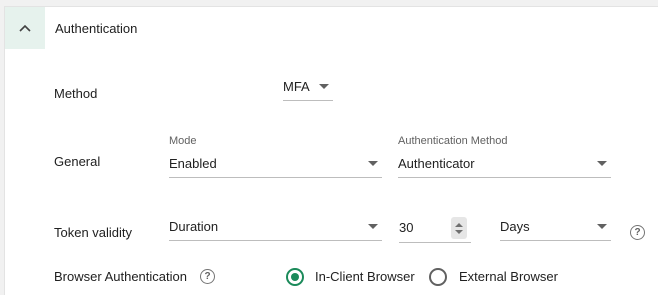  What do you see at coordinates (459, 231) in the screenshot?
I see `decrement-icon` at bounding box center [459, 231].